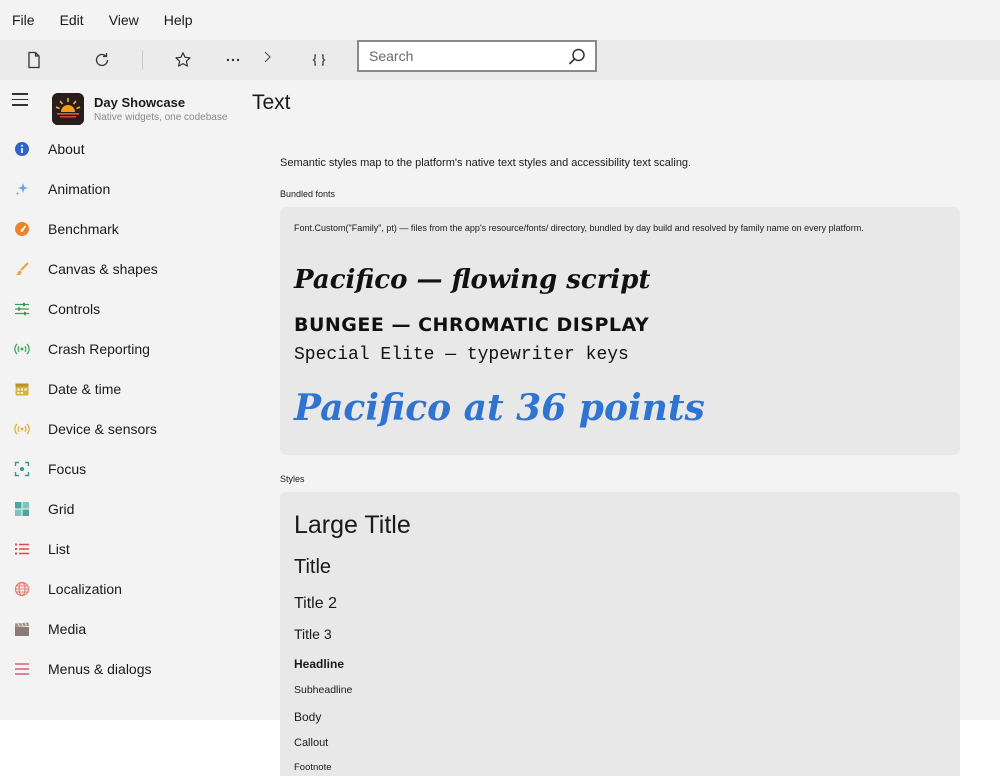 This screenshot has height=776, width=1000. Describe the element at coordinates (124, 20) in the screenshot. I see `menu-view: View` at that location.